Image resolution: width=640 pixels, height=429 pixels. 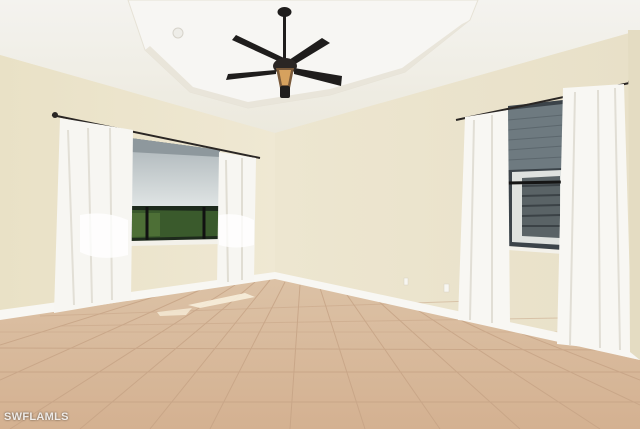 I want to click on right-window, so click(x=535, y=177).